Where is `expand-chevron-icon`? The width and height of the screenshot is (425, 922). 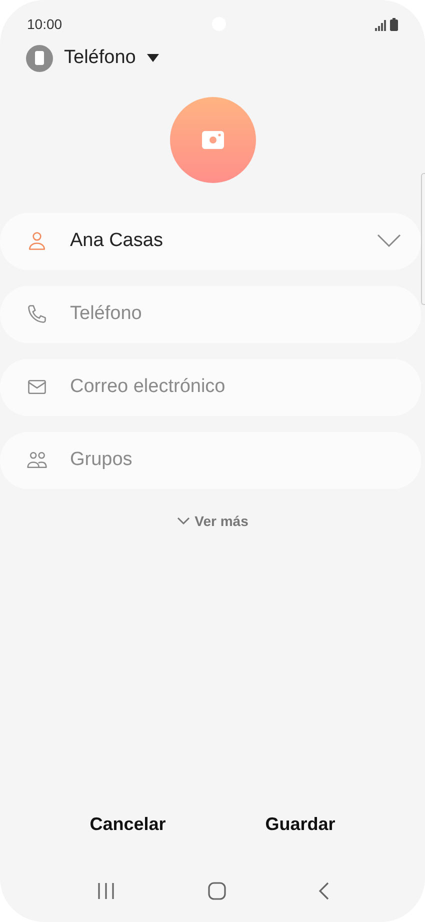
expand-chevron-icon is located at coordinates (389, 241).